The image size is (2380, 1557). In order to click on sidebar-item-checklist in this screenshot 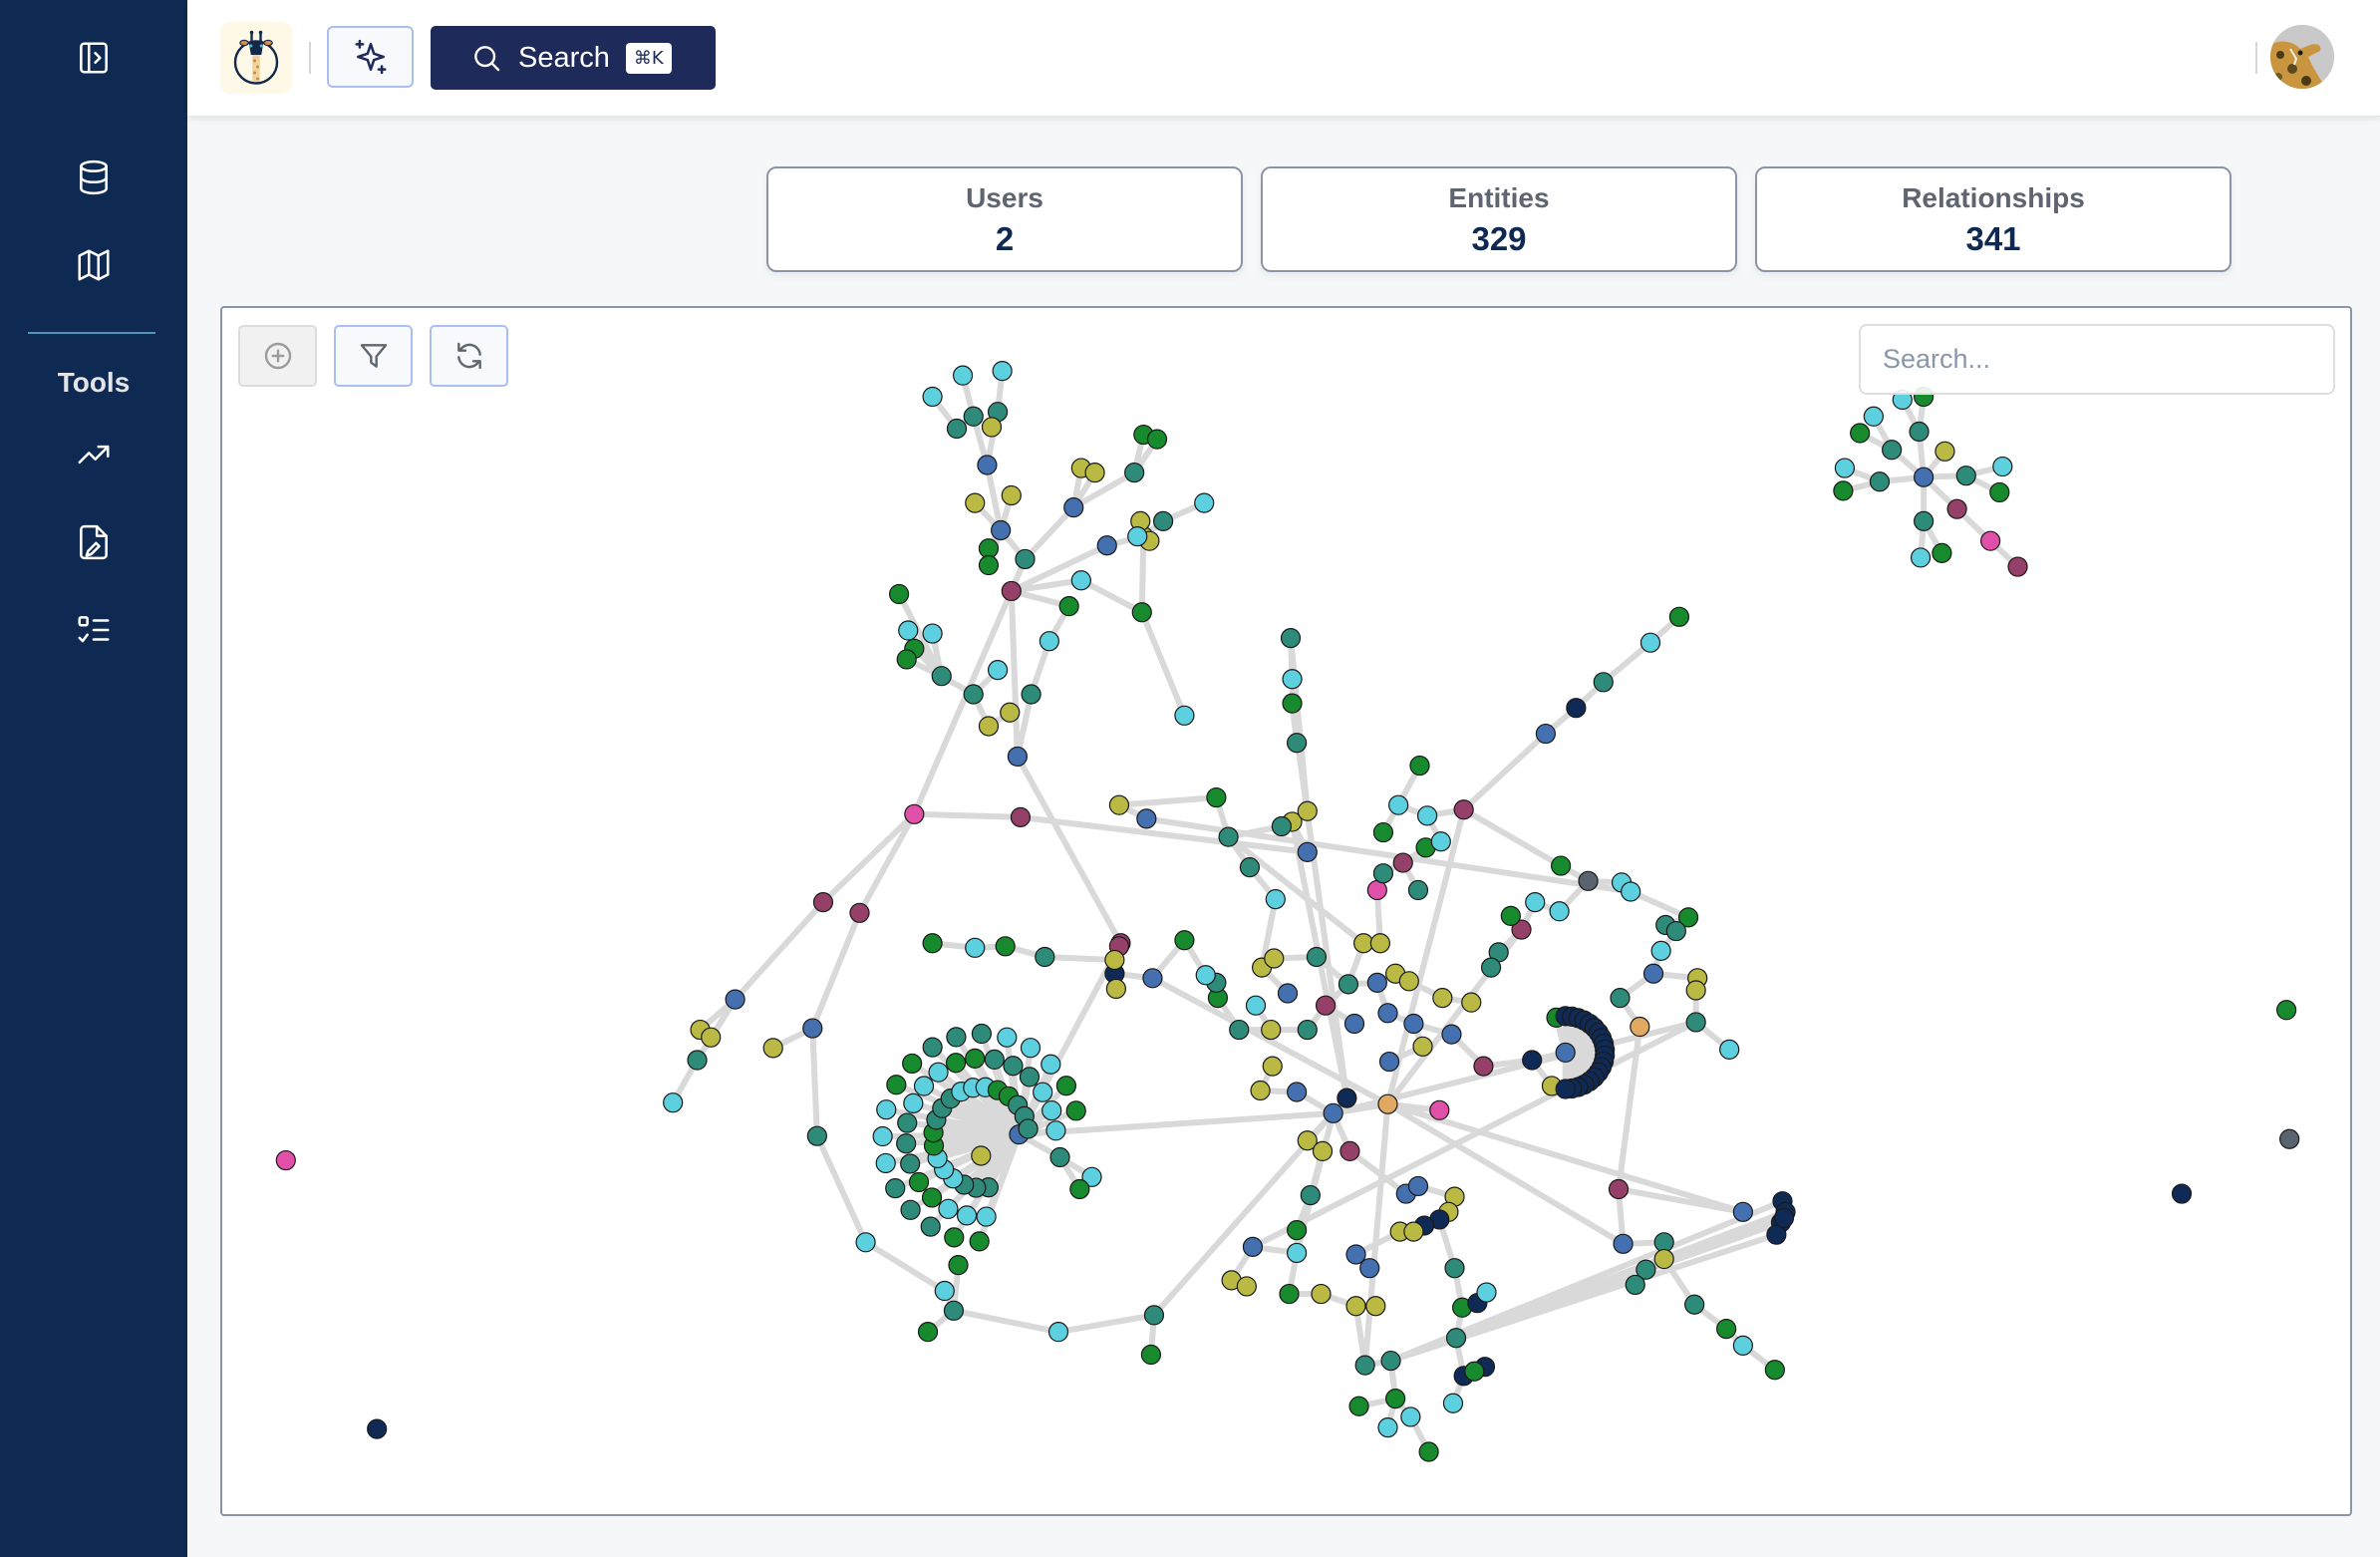, I will do `click(94, 630)`.